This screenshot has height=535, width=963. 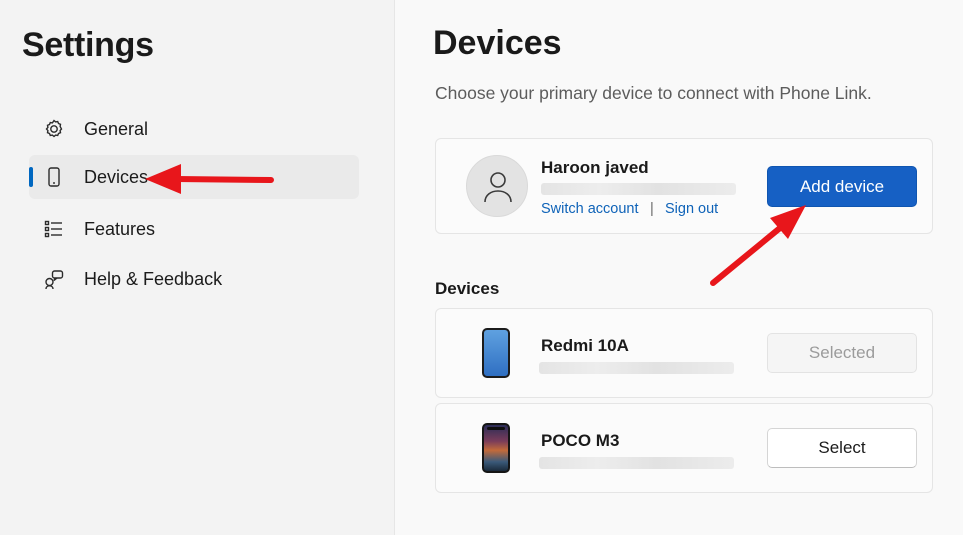 What do you see at coordinates (691, 209) in the screenshot?
I see `sign-out-link: Sign out` at bounding box center [691, 209].